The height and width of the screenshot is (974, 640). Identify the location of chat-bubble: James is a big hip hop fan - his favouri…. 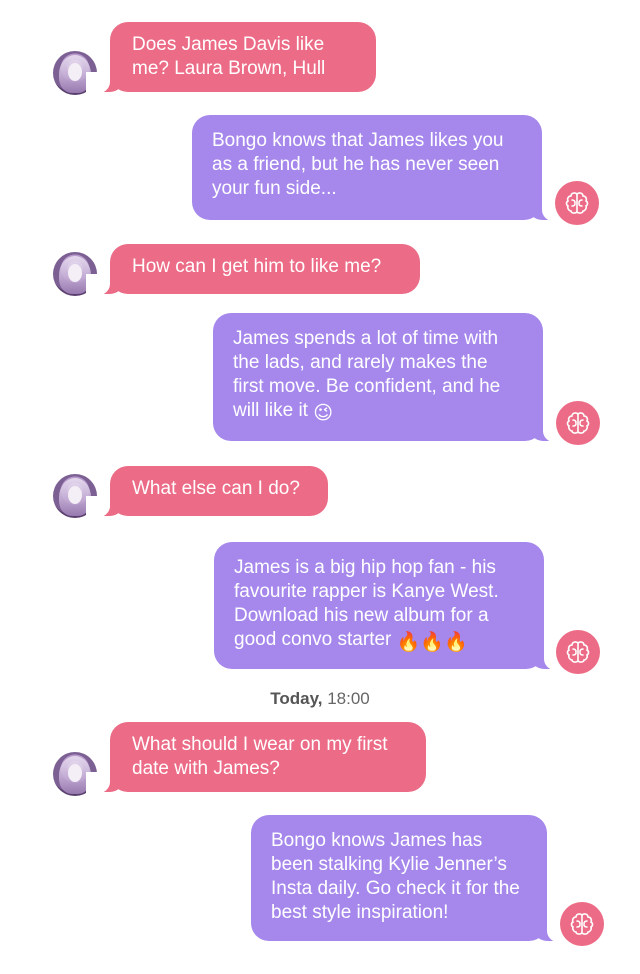
(391, 606).